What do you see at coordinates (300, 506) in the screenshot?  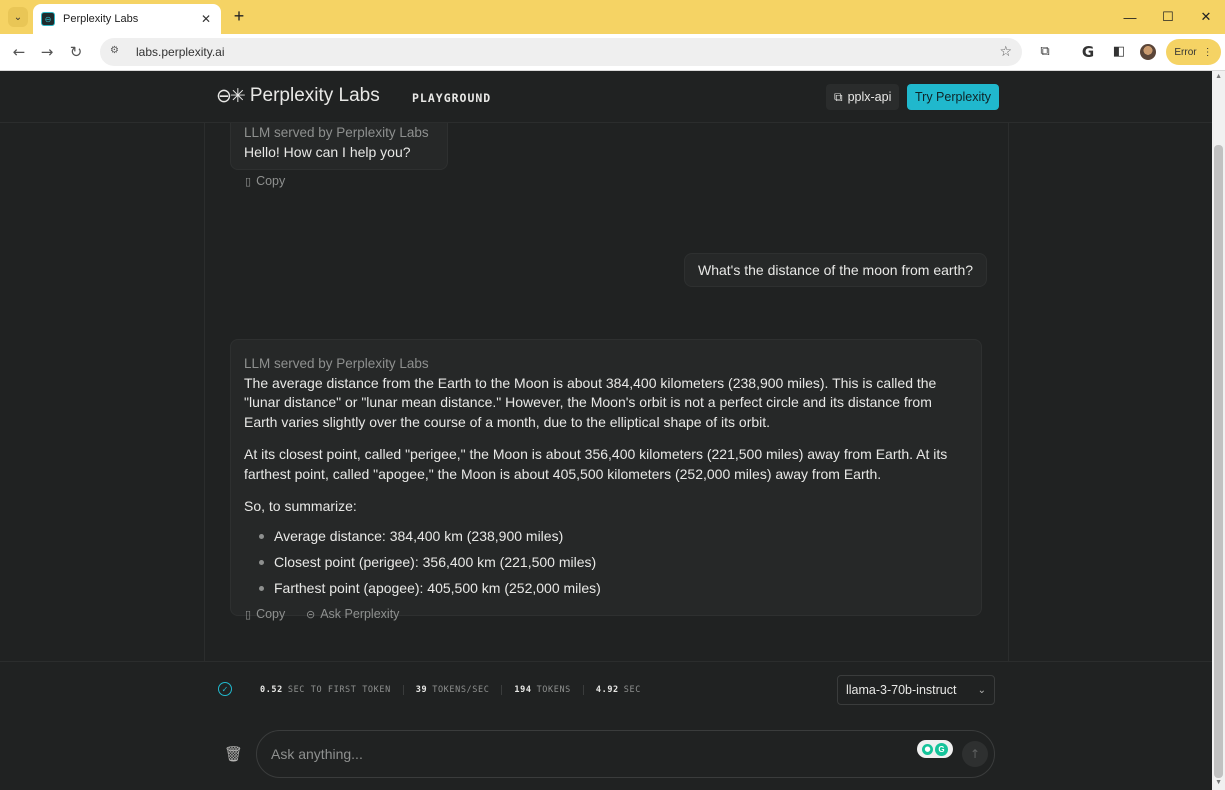 I see `answer-paragraph-3: So, to summarize:` at bounding box center [300, 506].